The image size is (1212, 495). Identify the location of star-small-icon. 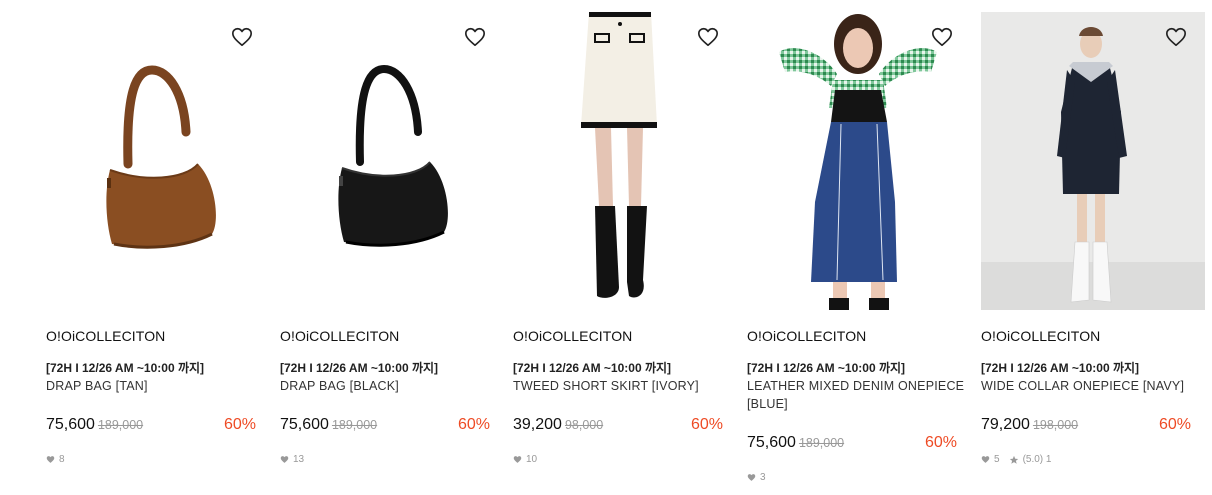
(1013, 459).